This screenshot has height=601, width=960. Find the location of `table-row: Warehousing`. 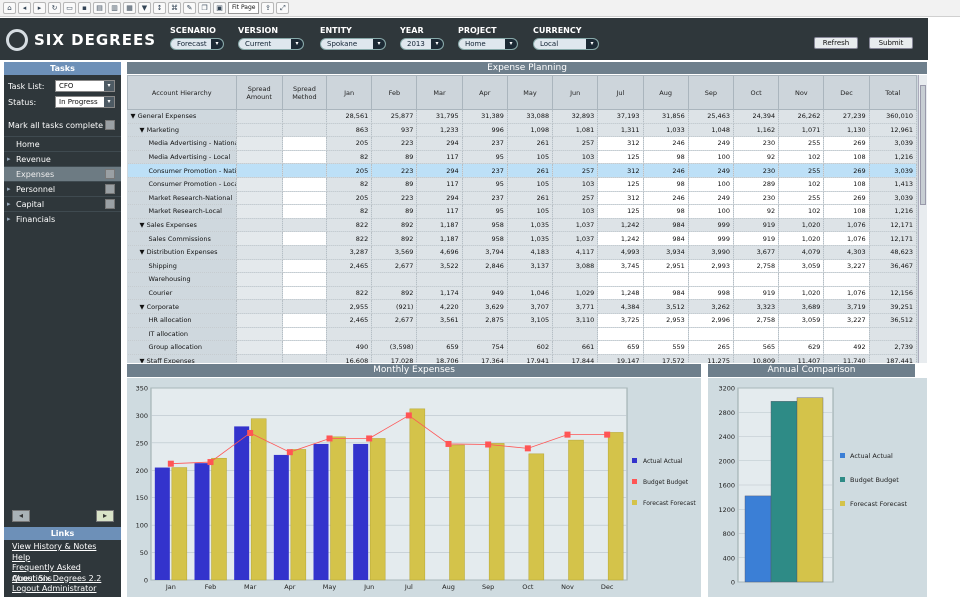

table-row: Warehousing is located at coordinates (522, 279).